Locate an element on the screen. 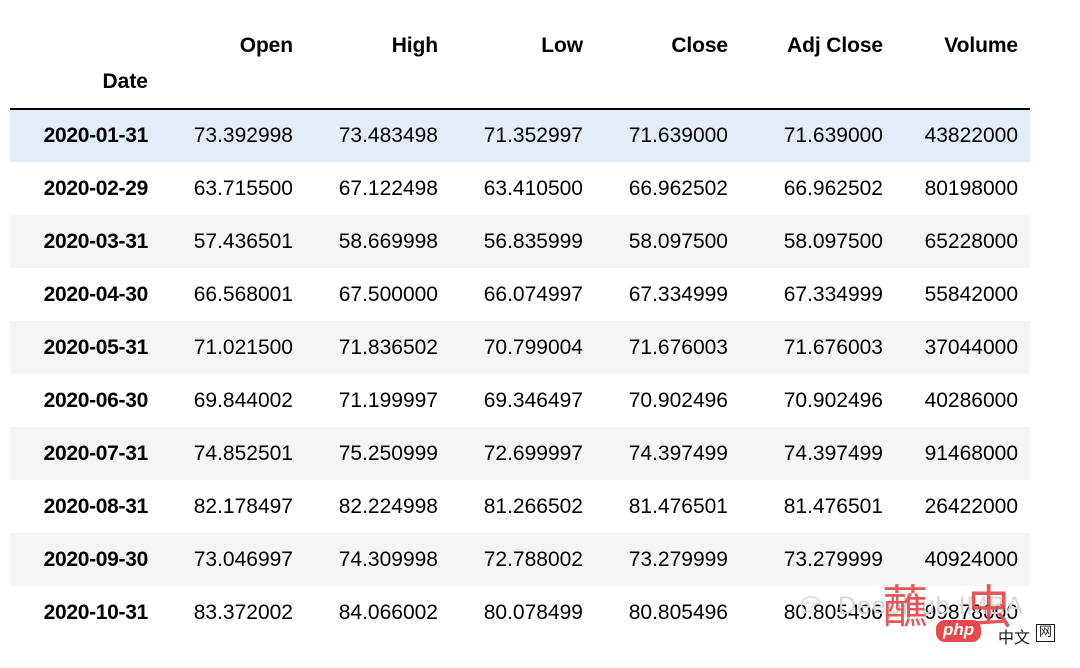 This screenshot has height=668, width=1080. cell-high: 71.836502 is located at coordinates (388, 347).